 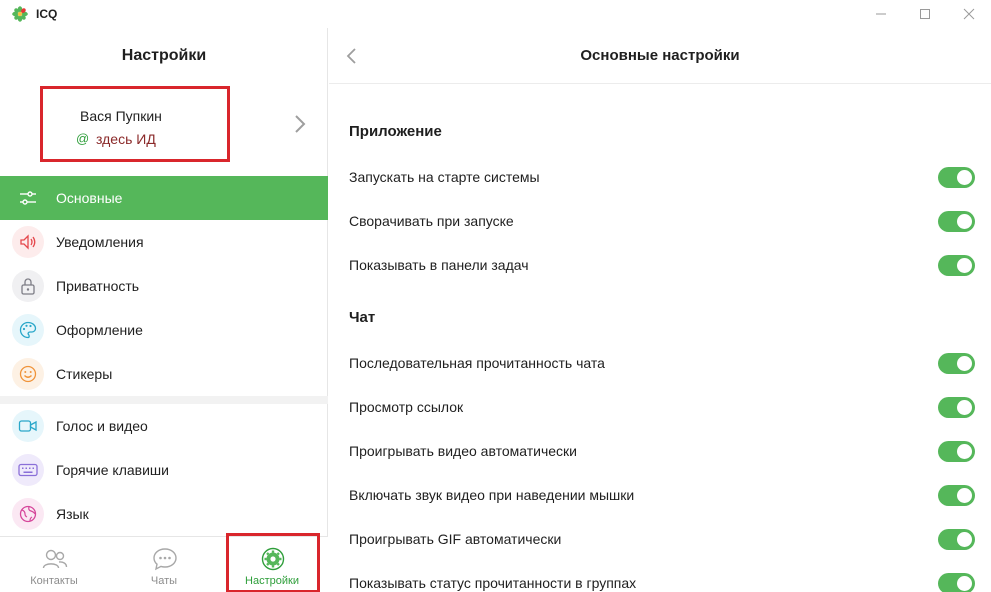 What do you see at coordinates (463, 451) in the screenshot?
I see `setting-label: Проигрывать видео автоматически` at bounding box center [463, 451].